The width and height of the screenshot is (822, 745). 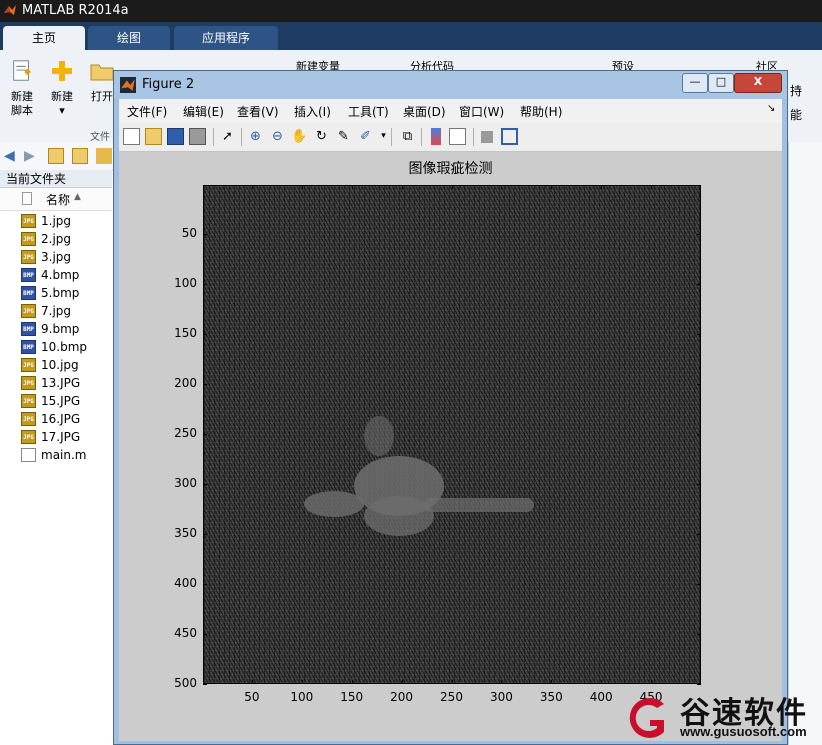 I want to click on open-file-icon, so click(x=153, y=136).